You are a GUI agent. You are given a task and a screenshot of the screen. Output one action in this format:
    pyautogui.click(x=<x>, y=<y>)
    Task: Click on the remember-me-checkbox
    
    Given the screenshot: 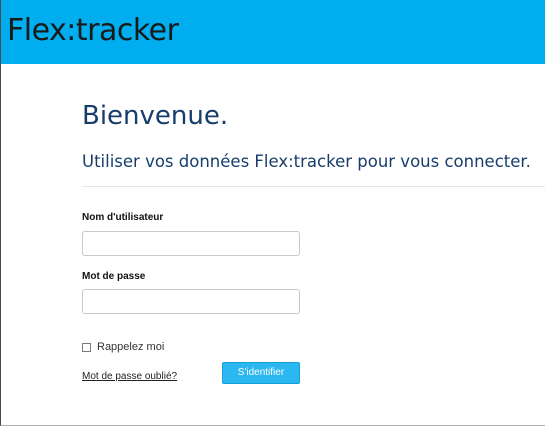 What is the action you would take?
    pyautogui.click(x=86, y=347)
    